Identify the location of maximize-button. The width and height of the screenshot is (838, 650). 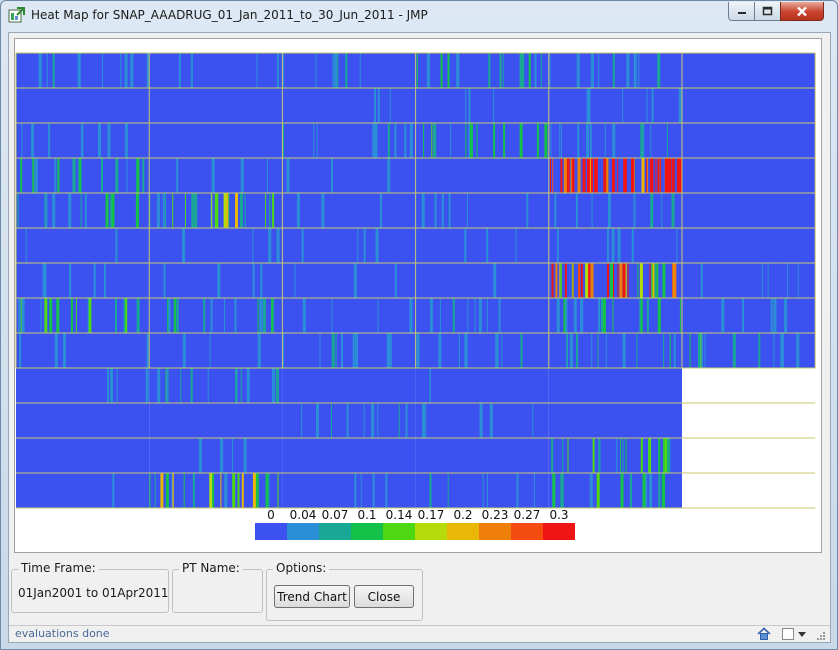
(767, 11).